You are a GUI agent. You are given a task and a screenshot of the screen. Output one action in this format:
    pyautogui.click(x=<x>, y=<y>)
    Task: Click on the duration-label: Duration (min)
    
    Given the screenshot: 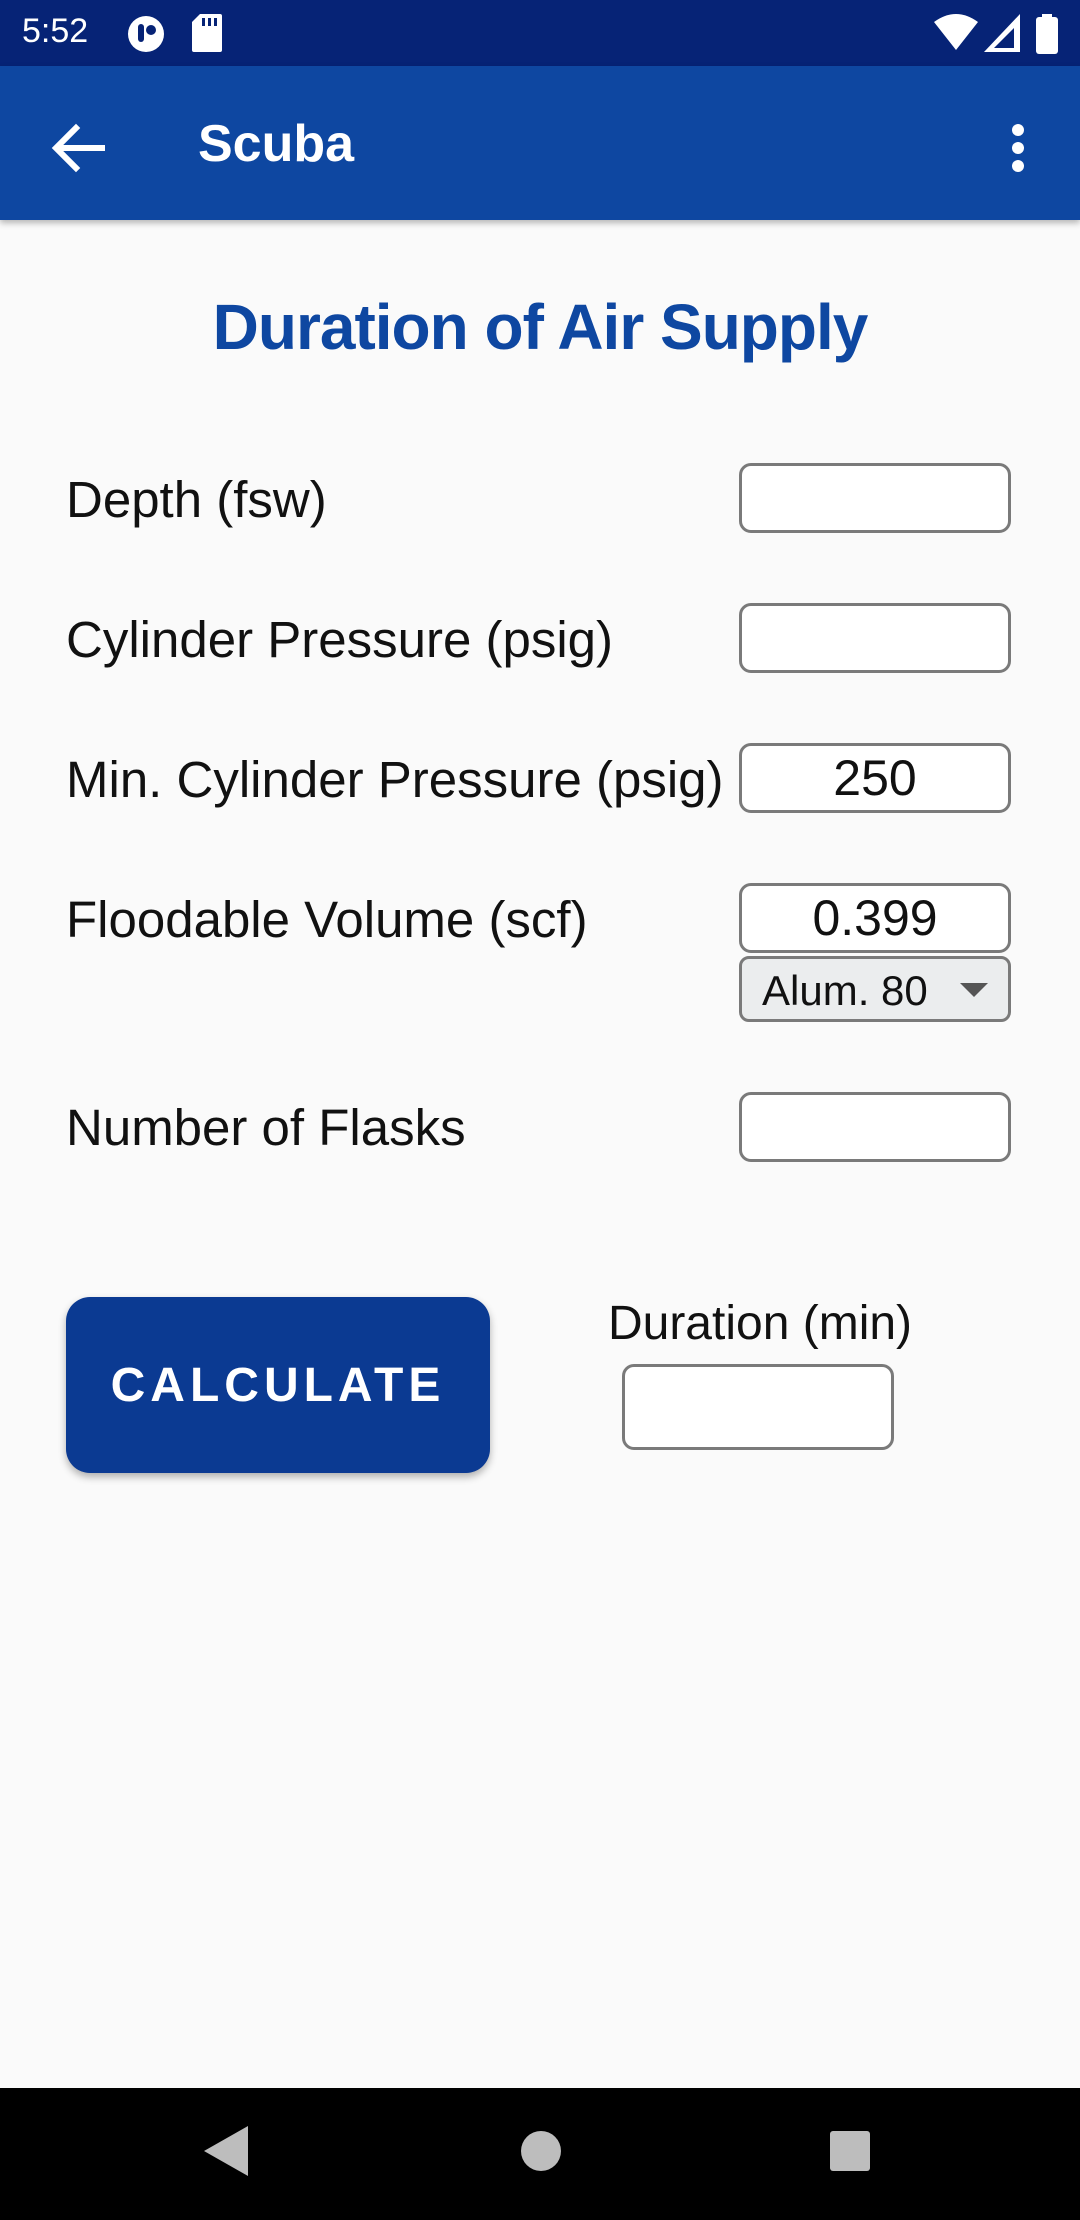 What is the action you would take?
    pyautogui.click(x=760, y=1323)
    